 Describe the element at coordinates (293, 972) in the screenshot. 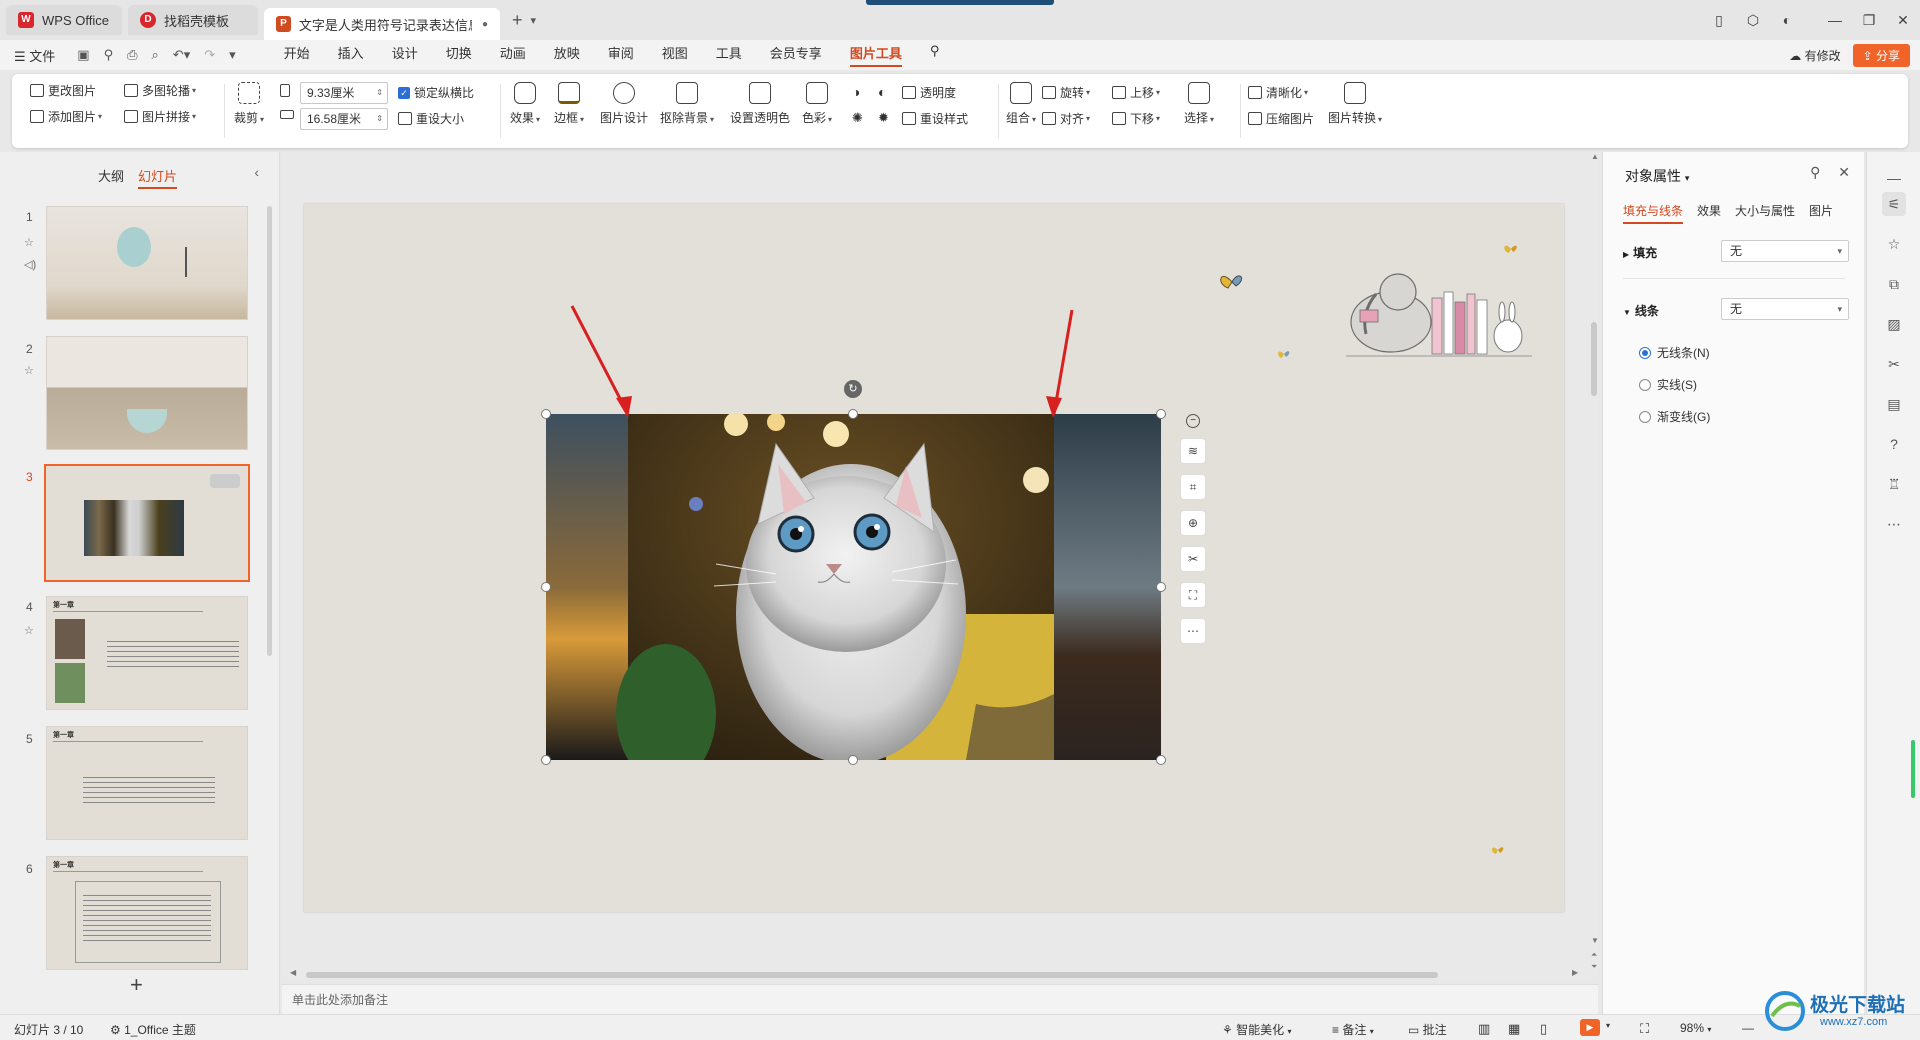

I see `scroll-left-icon: ◀` at that location.